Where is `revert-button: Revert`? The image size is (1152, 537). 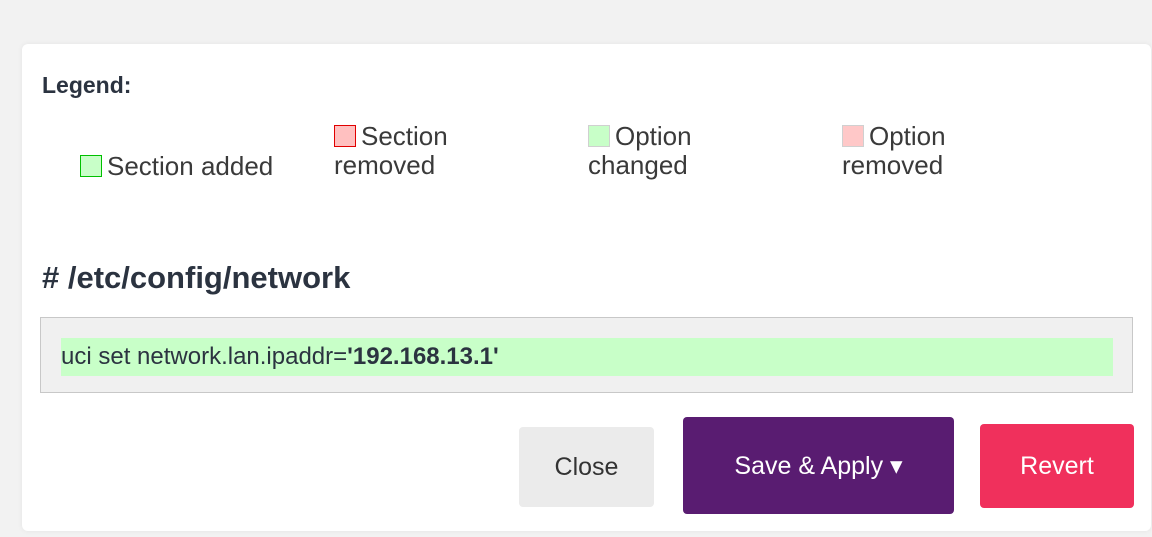
revert-button: Revert is located at coordinates (1057, 466).